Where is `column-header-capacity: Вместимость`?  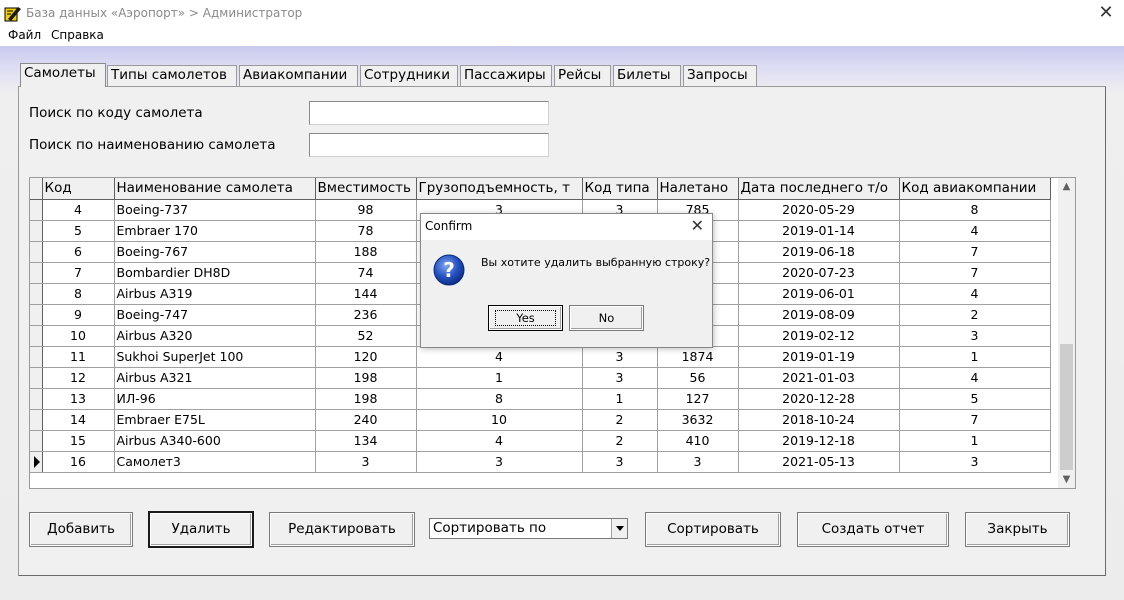
column-header-capacity: Вместимость is located at coordinates (366, 189).